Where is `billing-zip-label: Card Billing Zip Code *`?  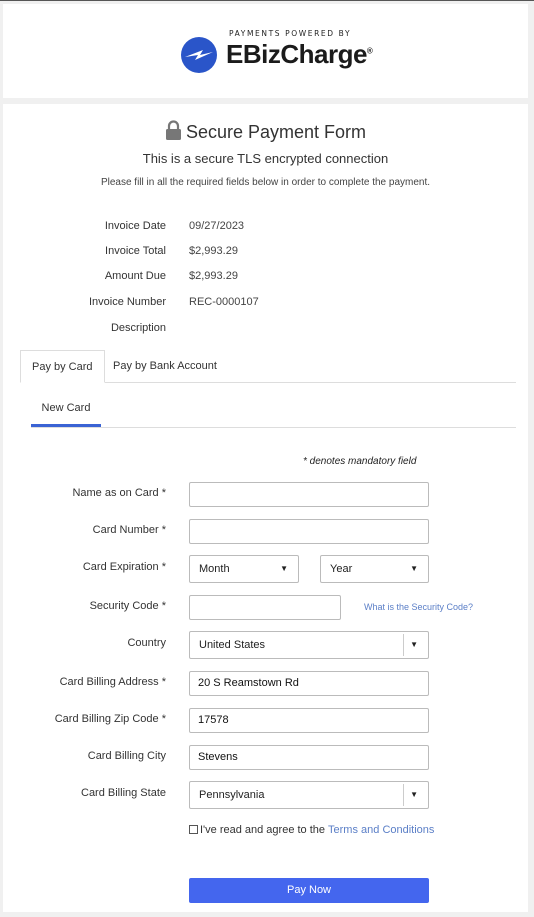
billing-zip-label: Card Billing Zip Code * is located at coordinates (110, 719).